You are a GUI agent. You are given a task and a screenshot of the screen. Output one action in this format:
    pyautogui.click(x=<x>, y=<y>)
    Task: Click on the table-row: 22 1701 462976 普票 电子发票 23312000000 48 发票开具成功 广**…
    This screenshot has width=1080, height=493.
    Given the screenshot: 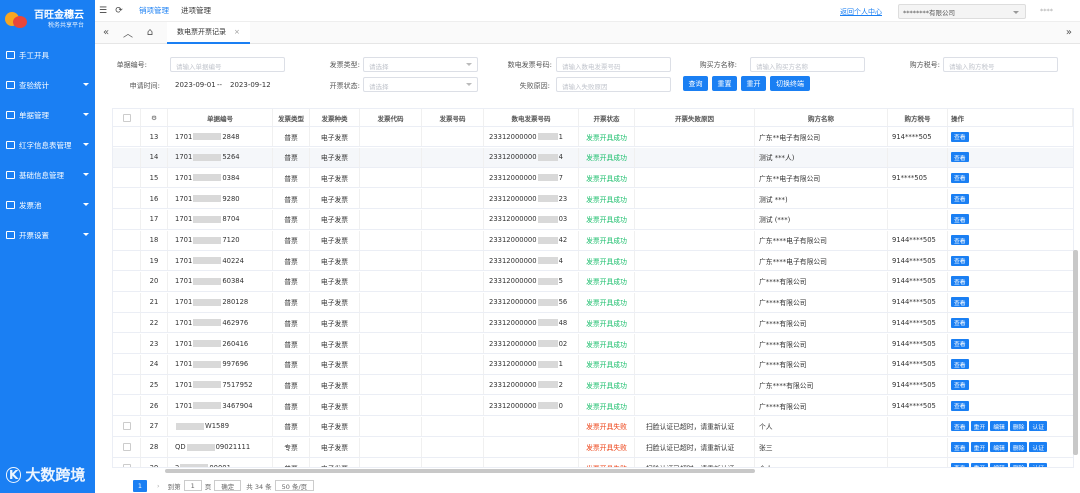 What is the action you would take?
    pyautogui.click(x=593, y=323)
    